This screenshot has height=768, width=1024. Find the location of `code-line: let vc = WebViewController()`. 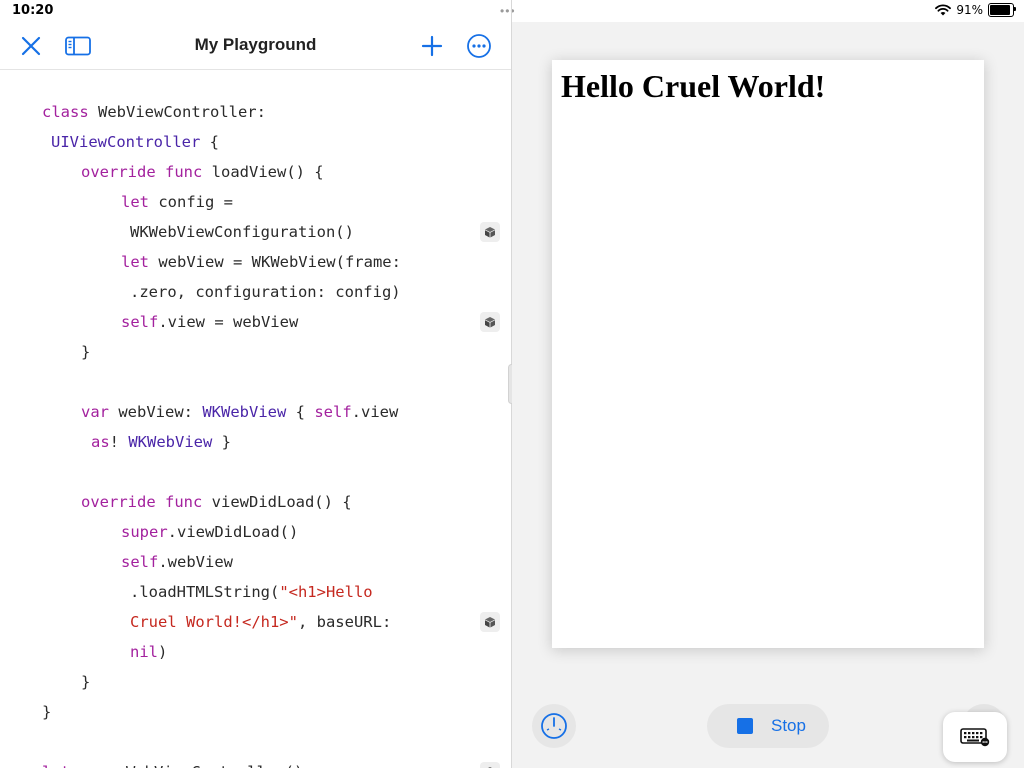

code-line: let vc = WebViewController() is located at coordinates (172, 762).